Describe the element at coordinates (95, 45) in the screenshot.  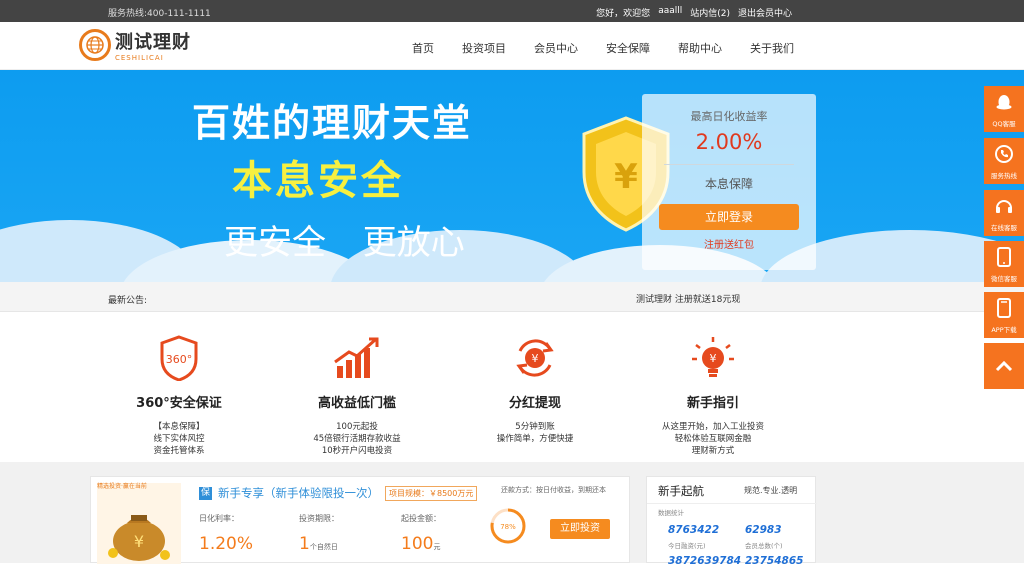
I see `globe-logo-icon` at that location.